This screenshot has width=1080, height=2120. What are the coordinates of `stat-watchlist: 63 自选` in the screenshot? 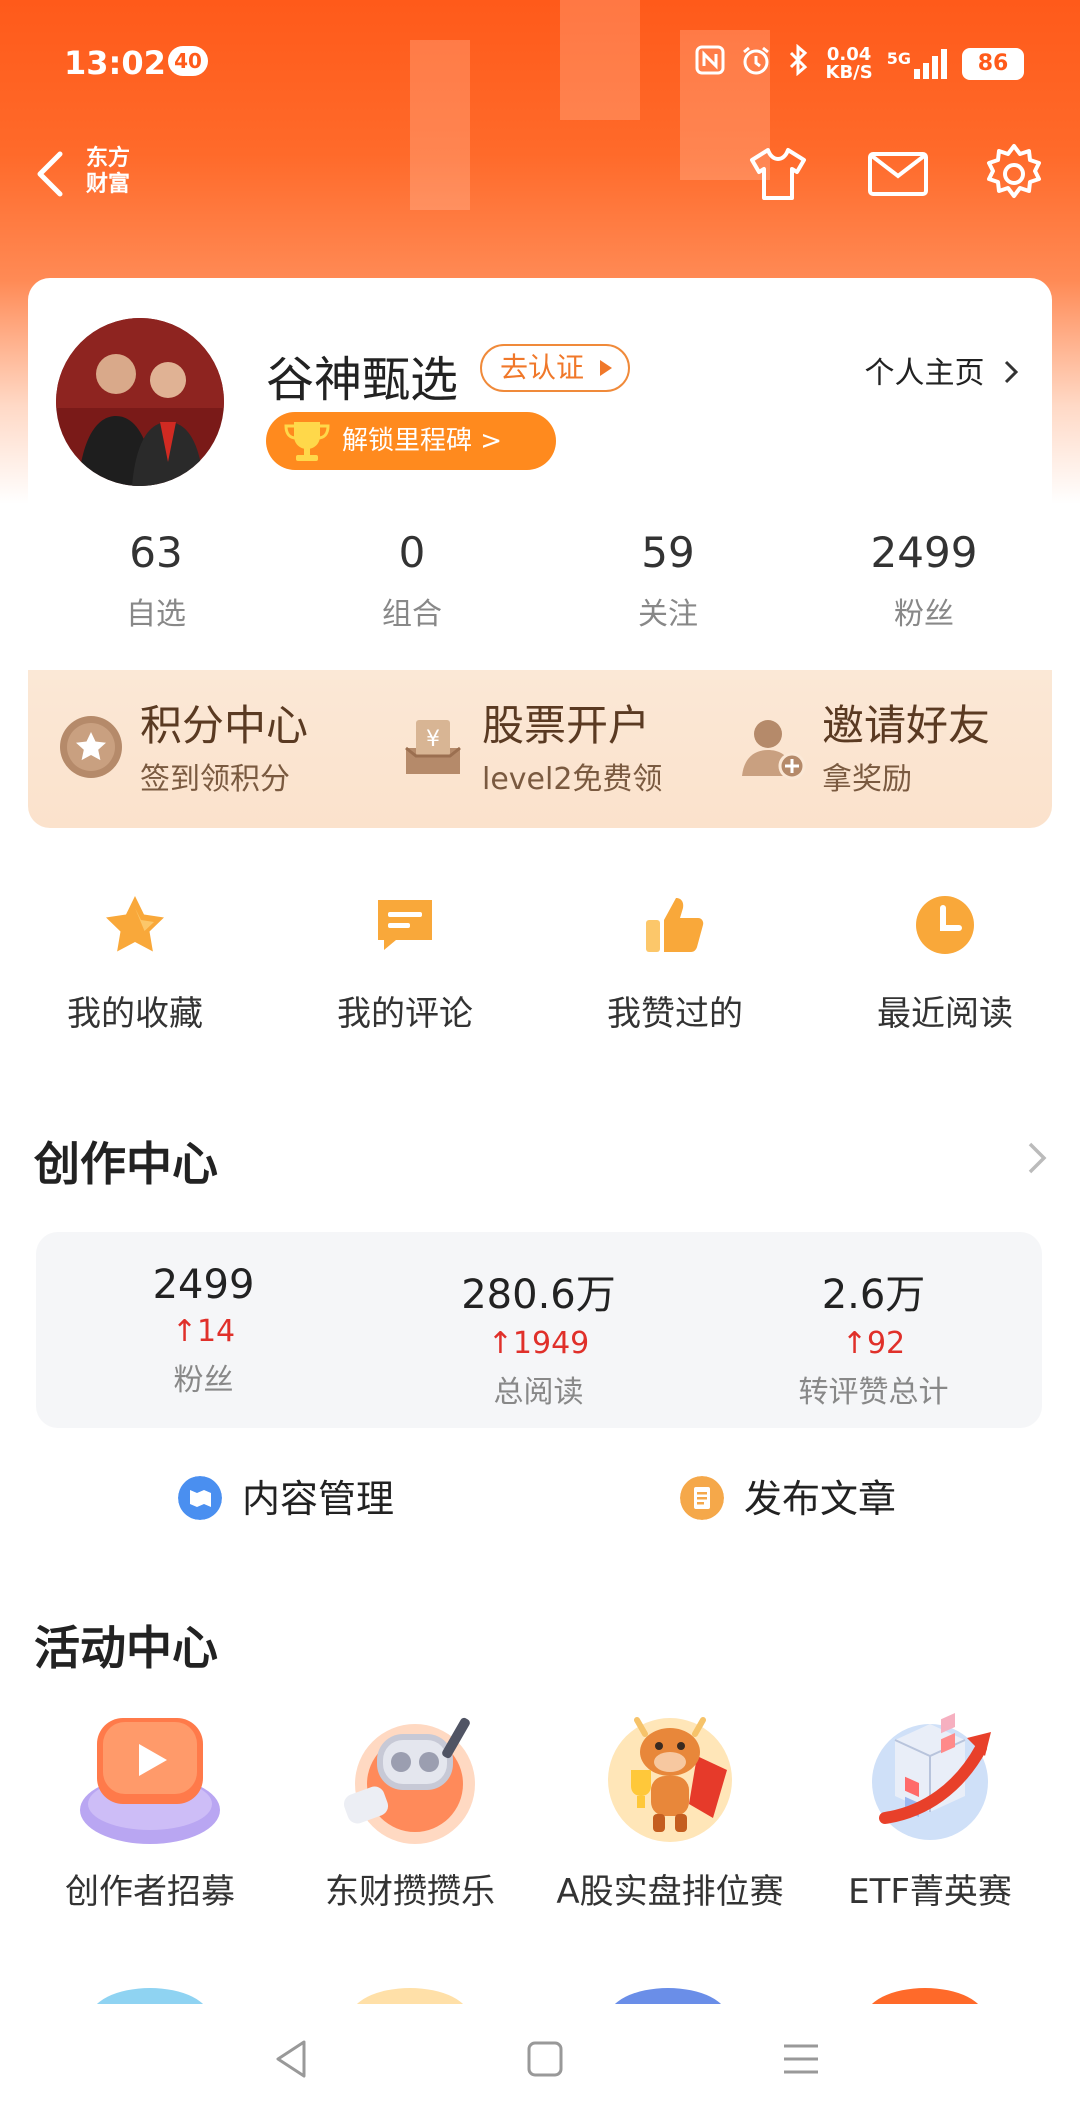 It's located at (156, 580).